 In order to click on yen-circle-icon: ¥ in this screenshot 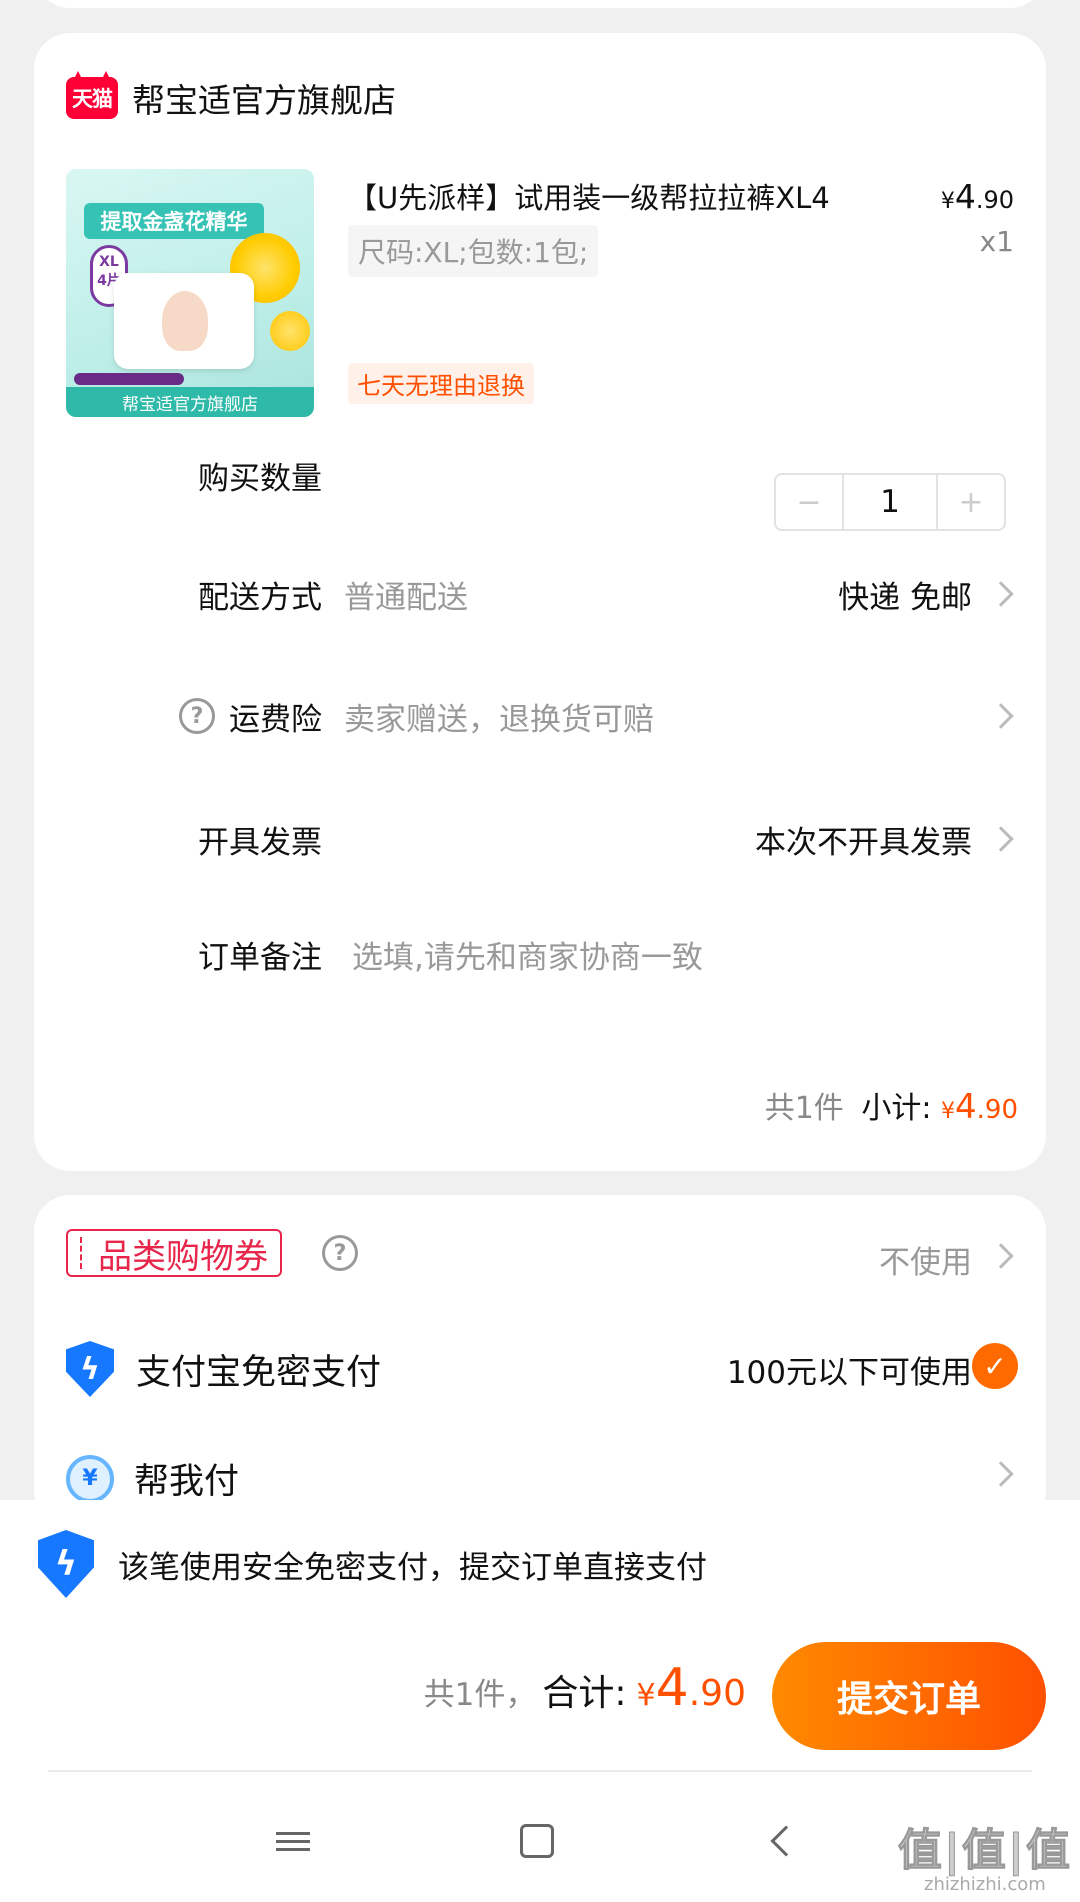, I will do `click(90, 1478)`.